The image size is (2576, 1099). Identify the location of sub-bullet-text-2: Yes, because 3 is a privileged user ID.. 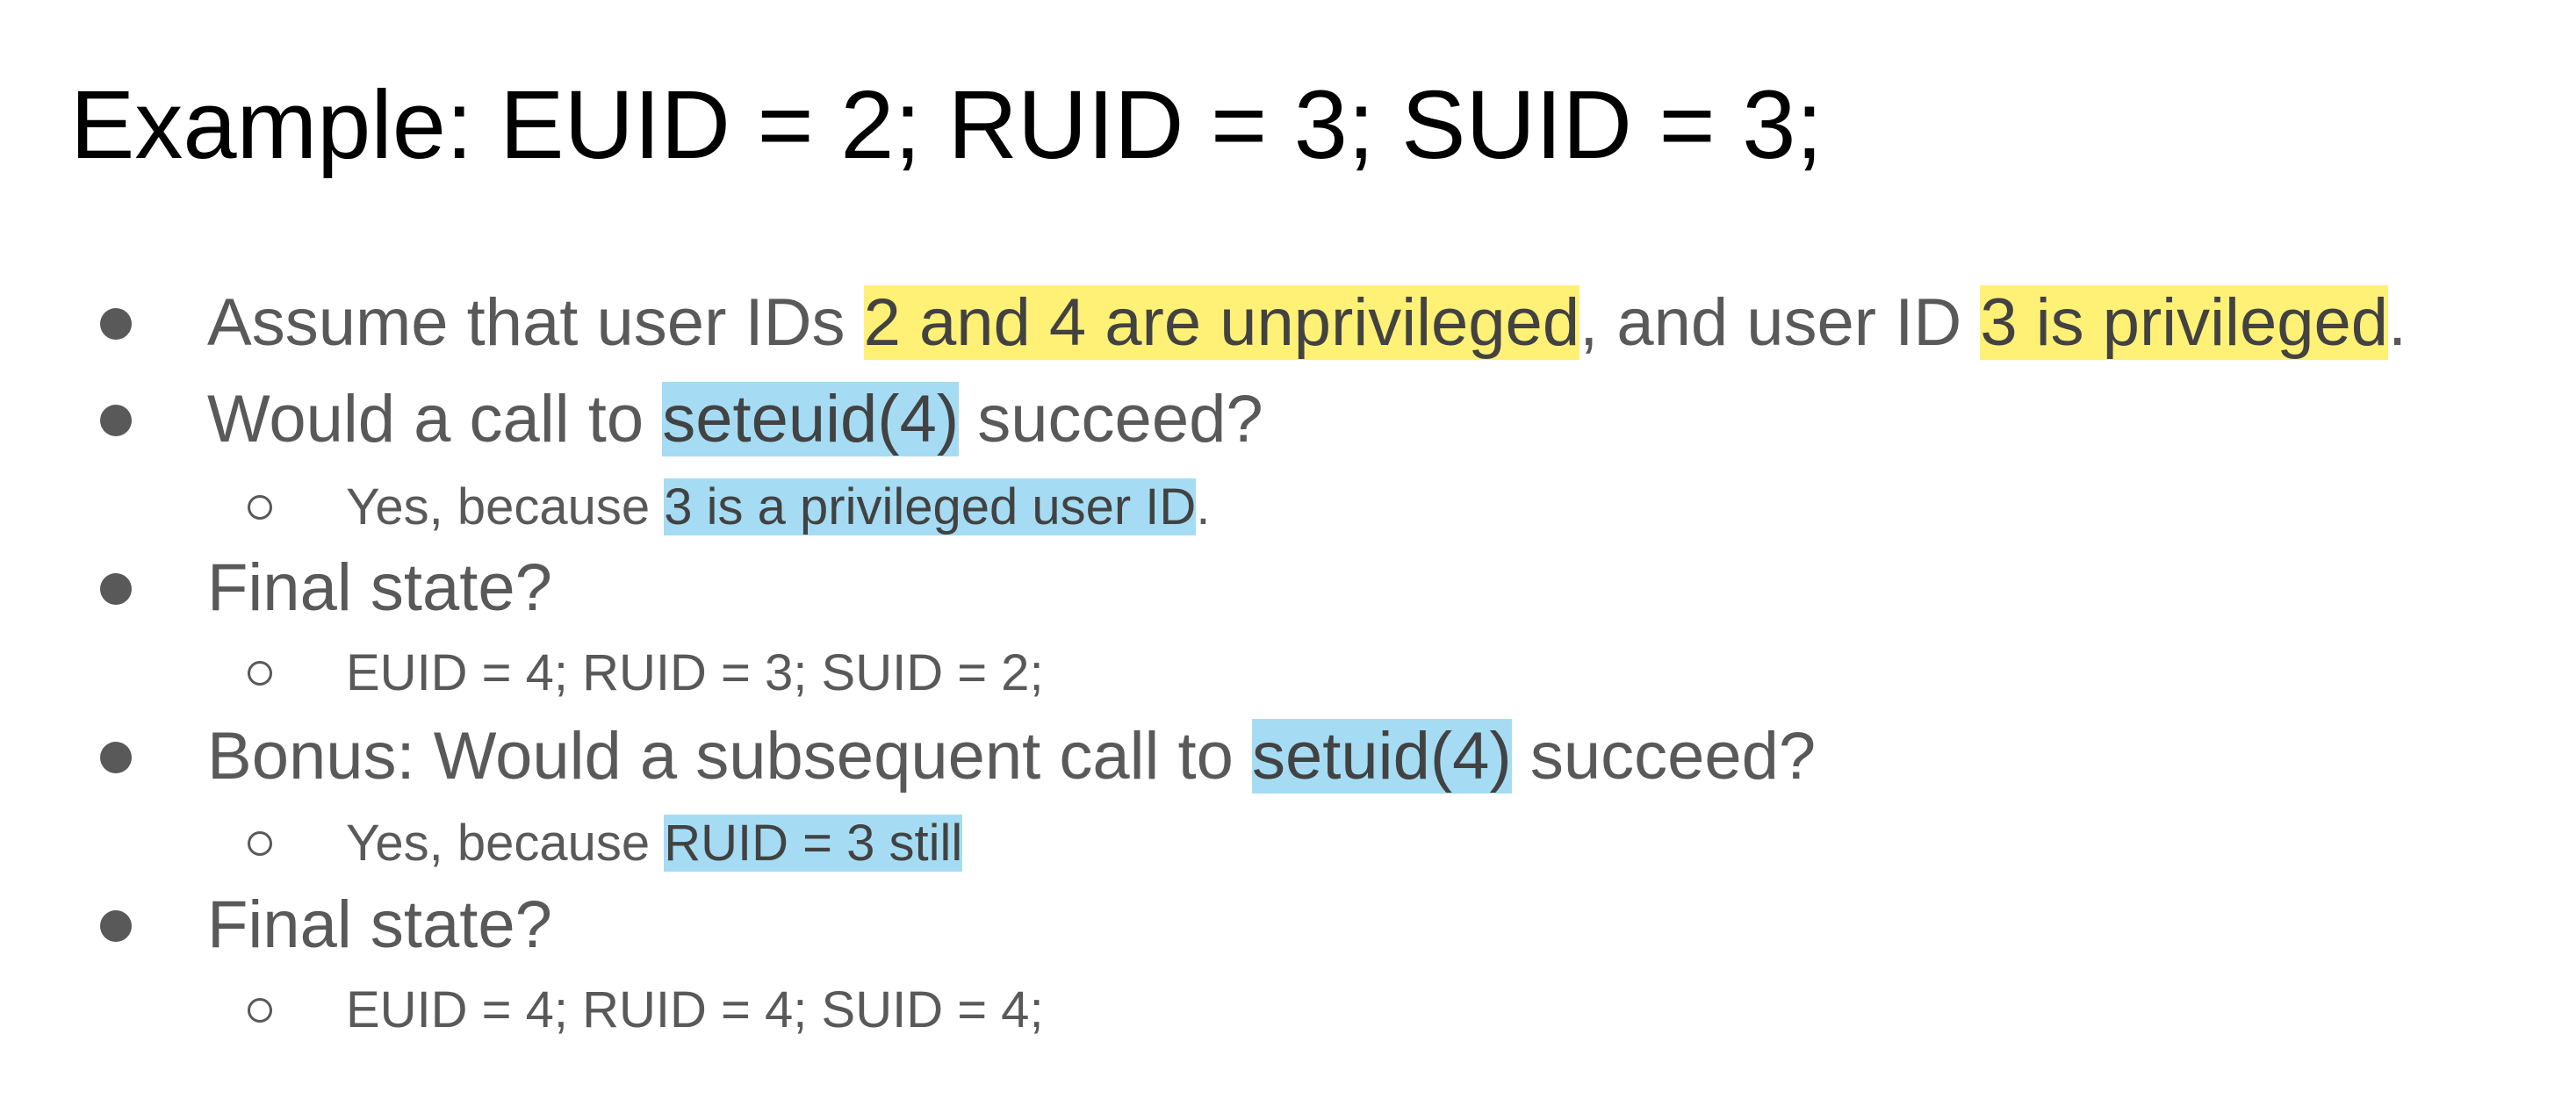
(778, 507).